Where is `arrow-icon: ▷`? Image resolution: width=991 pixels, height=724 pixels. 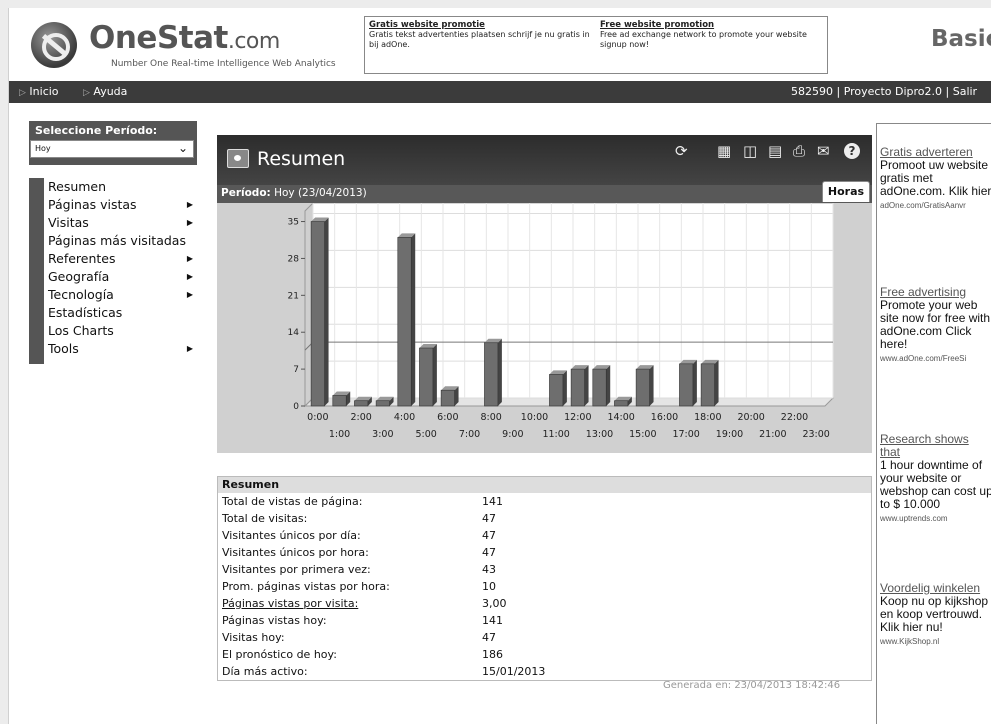
arrow-icon: ▷ is located at coordinates (86, 93).